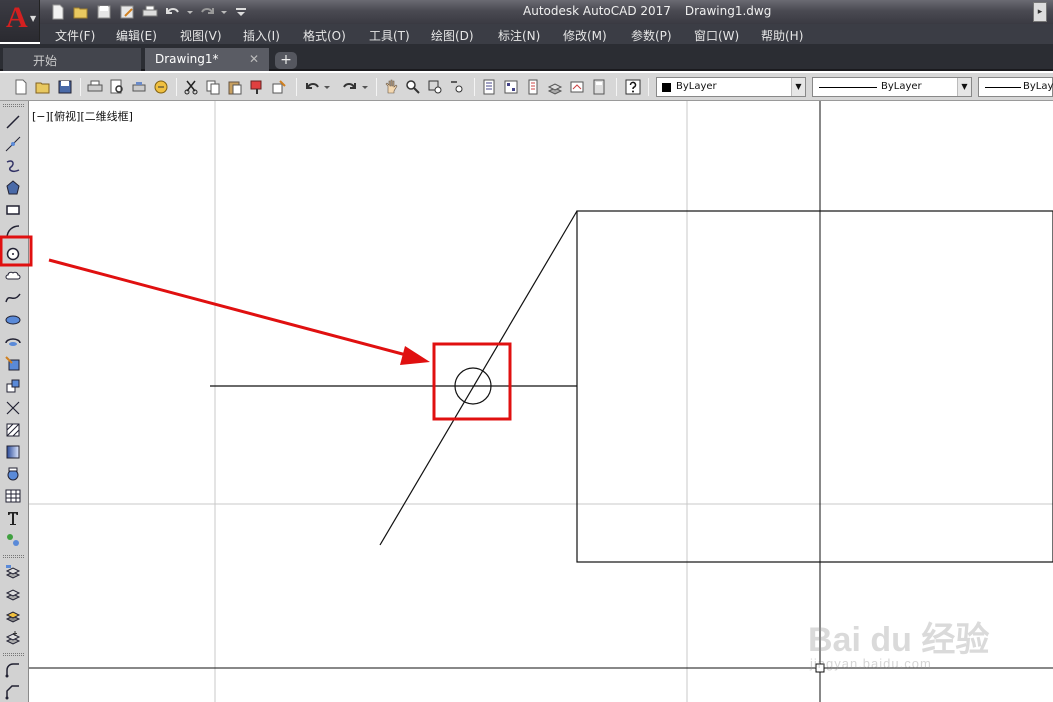 Image resolution: width=1053 pixels, height=702 pixels. I want to click on menu-draw: 绘图(D), so click(452, 35).